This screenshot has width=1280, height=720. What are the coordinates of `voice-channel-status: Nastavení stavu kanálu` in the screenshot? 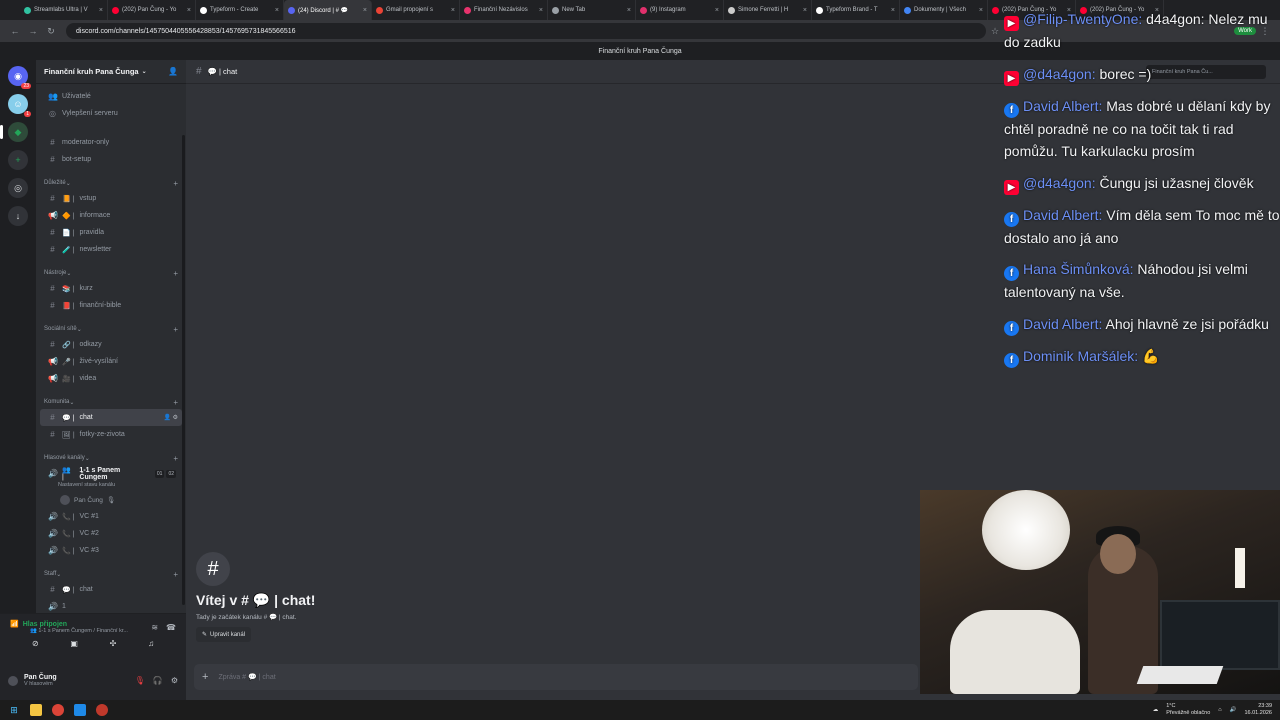 It's located at (111, 487).